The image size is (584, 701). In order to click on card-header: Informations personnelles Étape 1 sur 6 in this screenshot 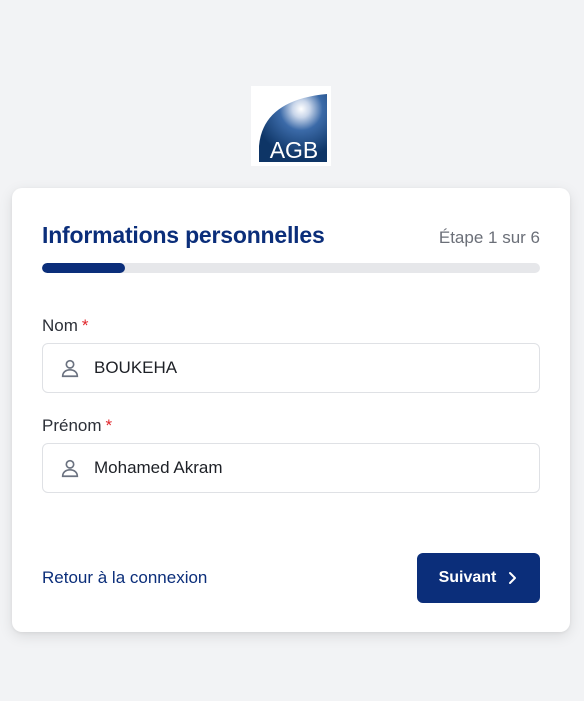, I will do `click(291, 235)`.